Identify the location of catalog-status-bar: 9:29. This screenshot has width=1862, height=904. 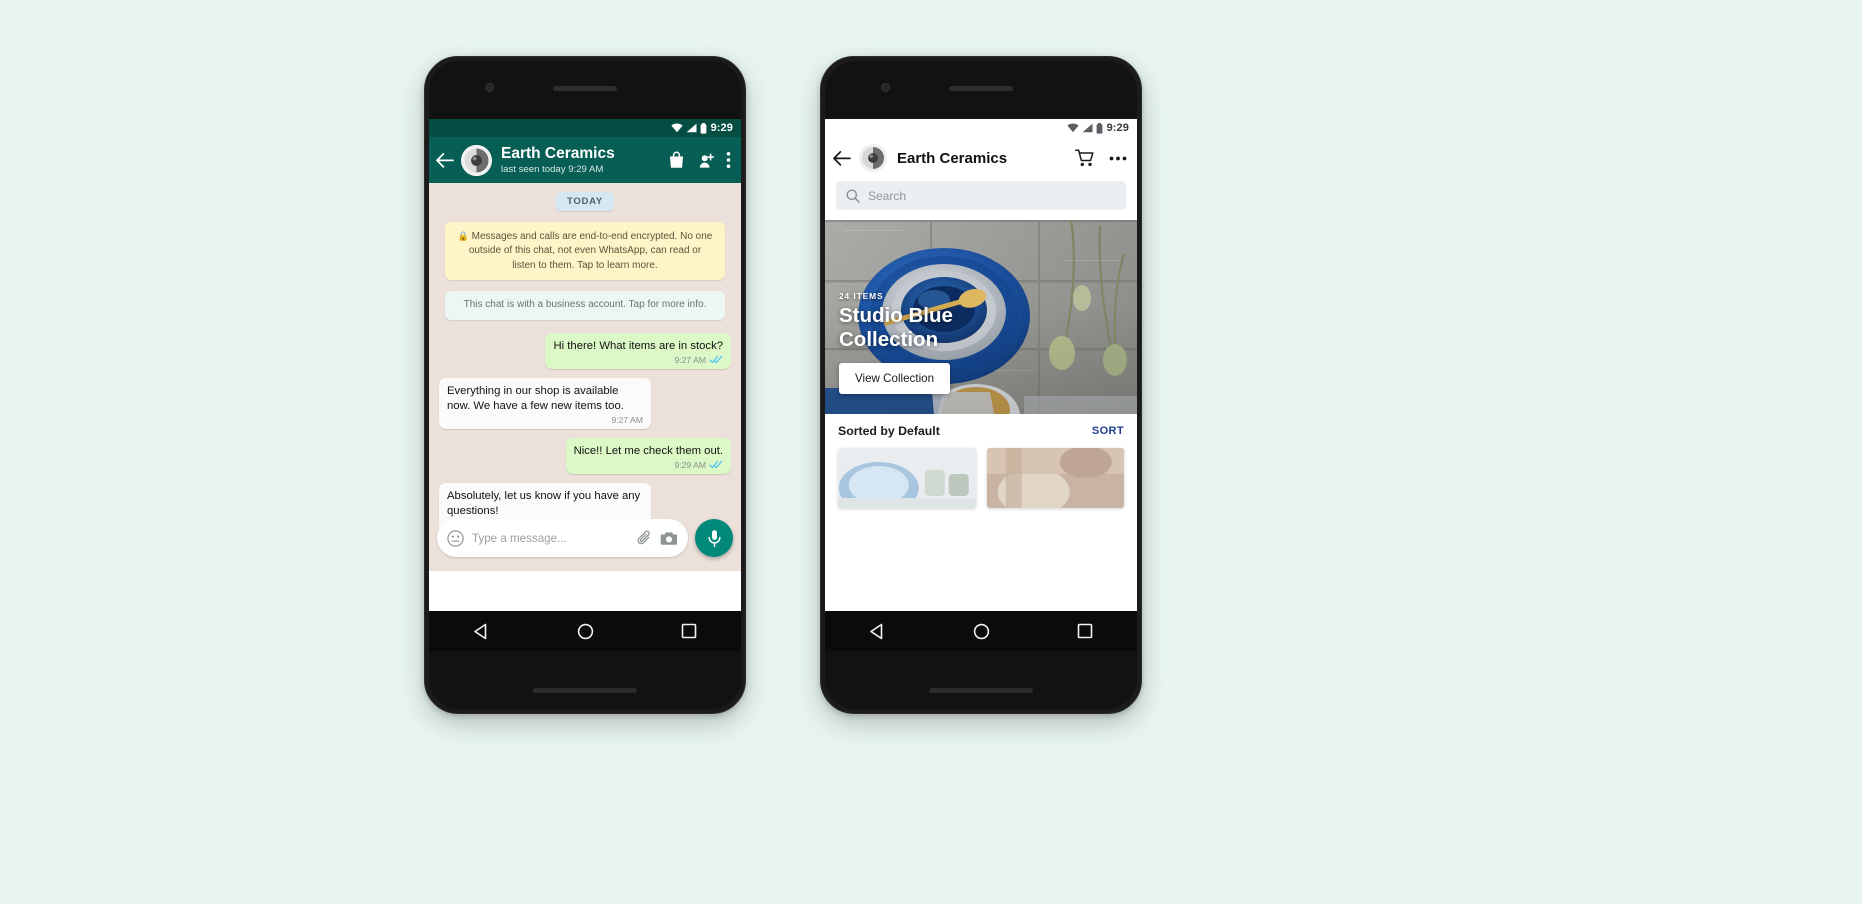
(981, 128).